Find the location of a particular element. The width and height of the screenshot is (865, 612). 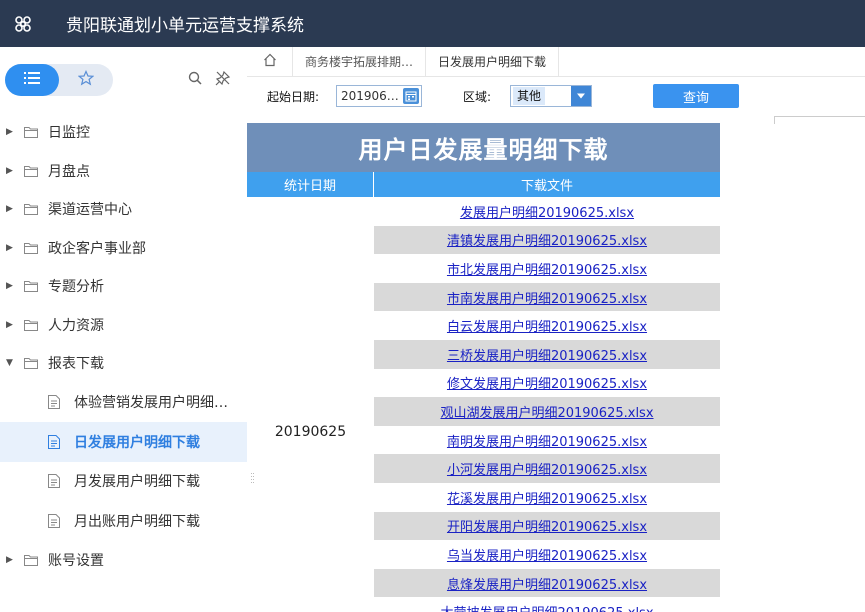

list-icon is located at coordinates (32, 80).